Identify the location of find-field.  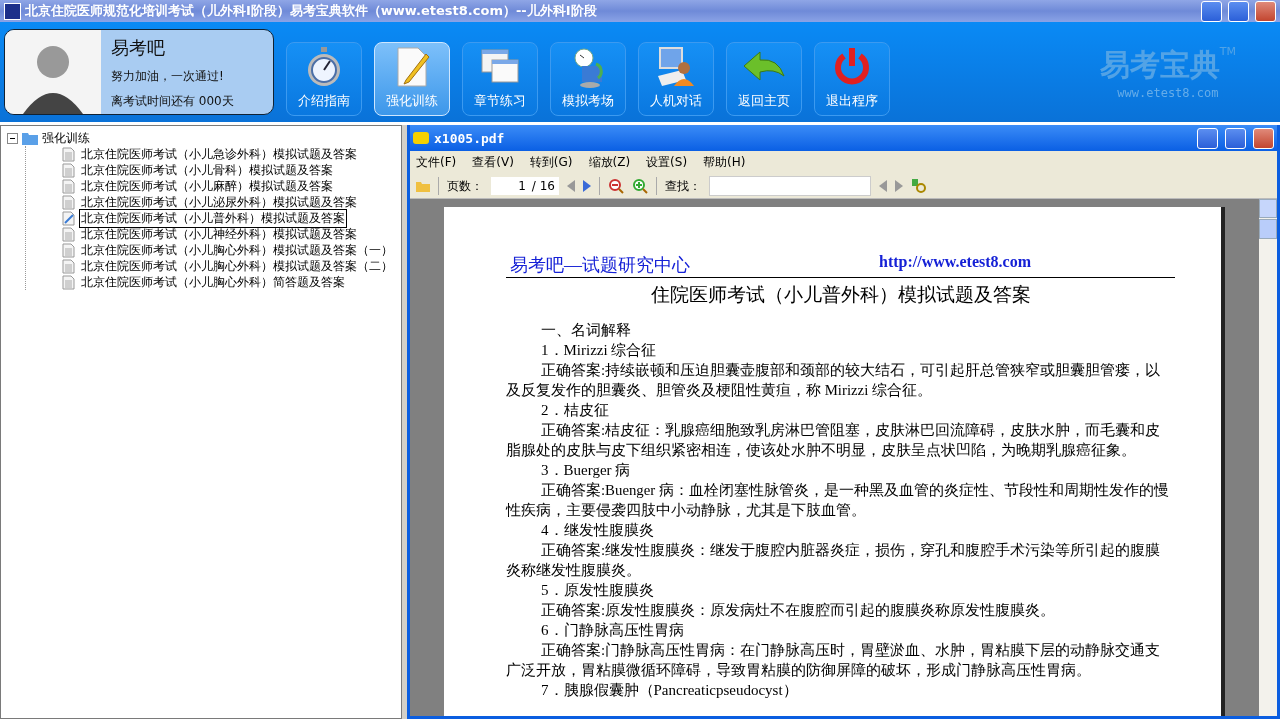
(790, 186).